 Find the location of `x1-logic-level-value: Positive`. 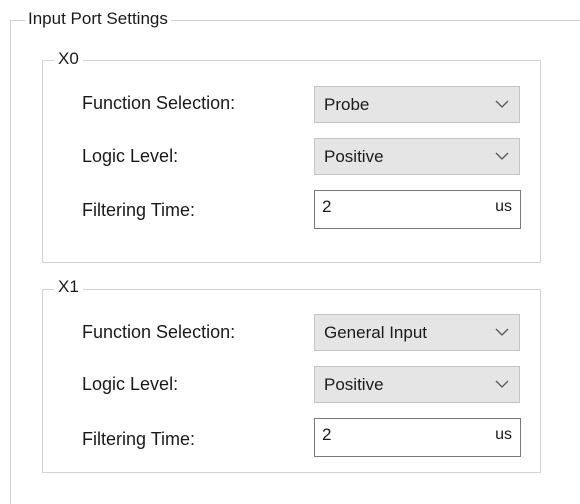

x1-logic-level-value: Positive is located at coordinates (354, 384).